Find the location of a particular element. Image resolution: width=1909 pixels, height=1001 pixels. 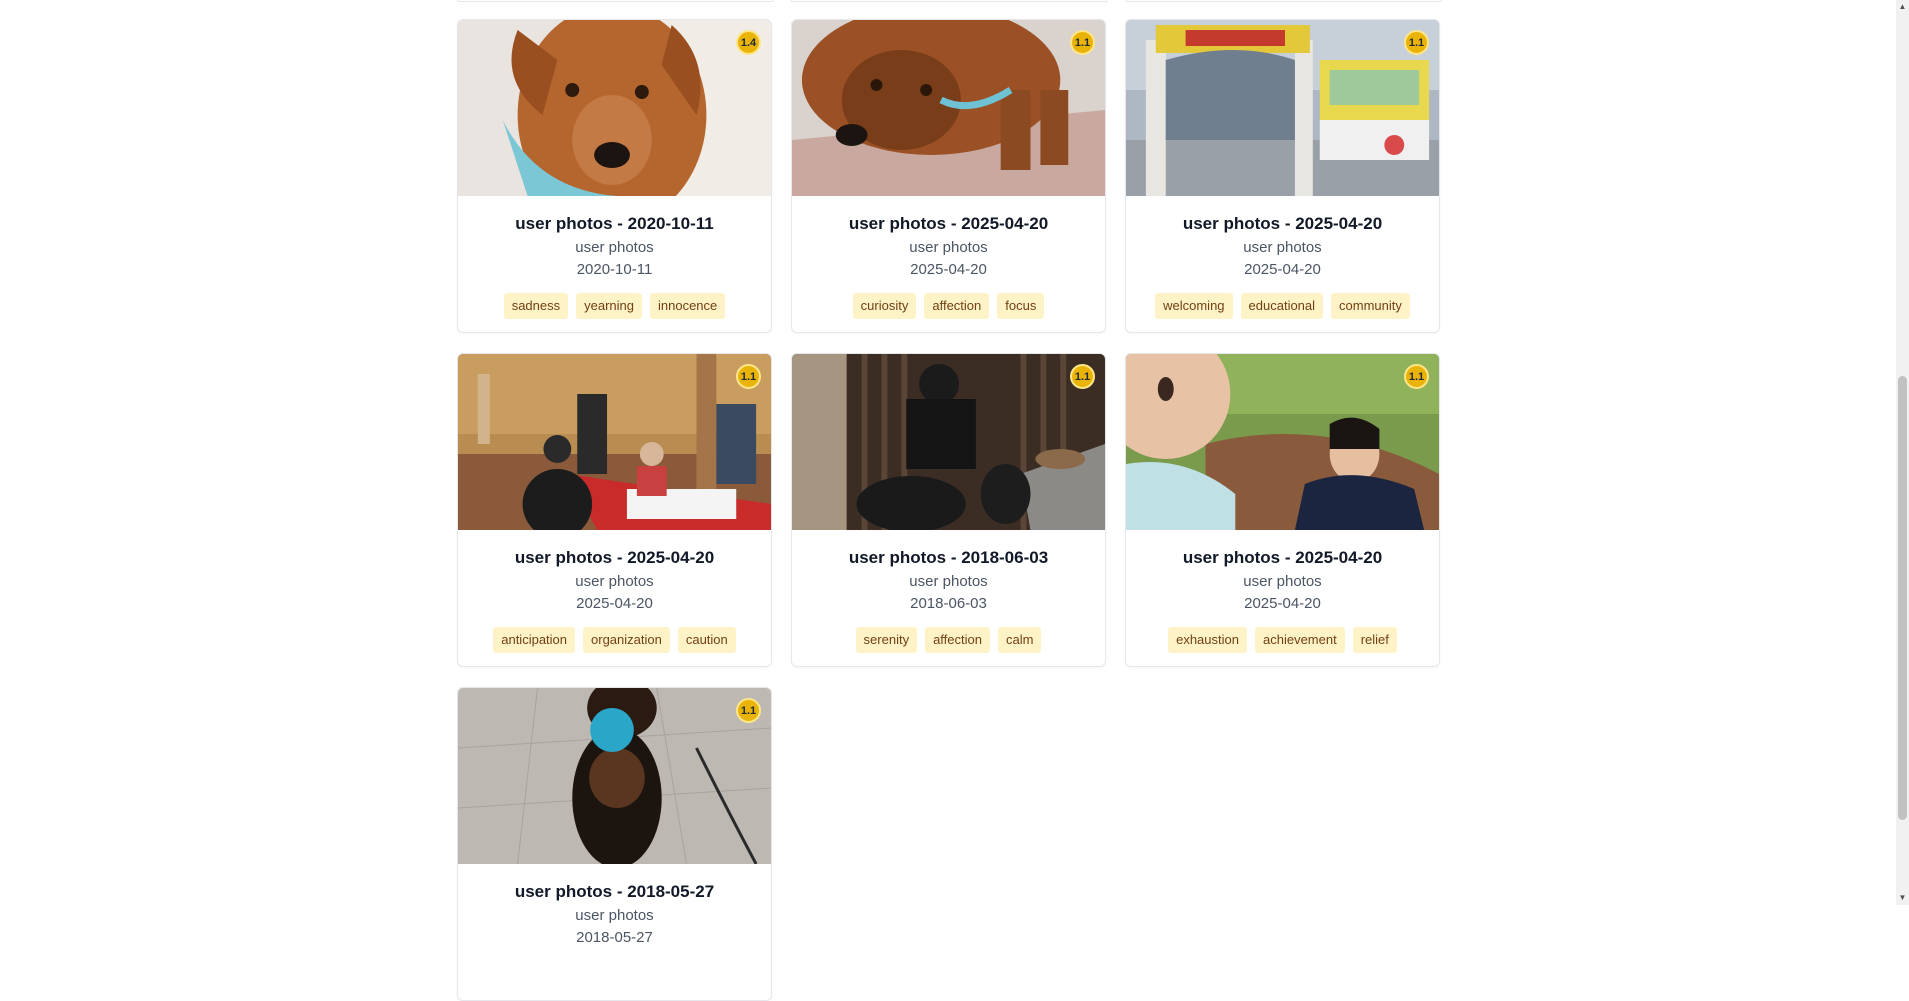

tag: sadness is located at coordinates (536, 306).